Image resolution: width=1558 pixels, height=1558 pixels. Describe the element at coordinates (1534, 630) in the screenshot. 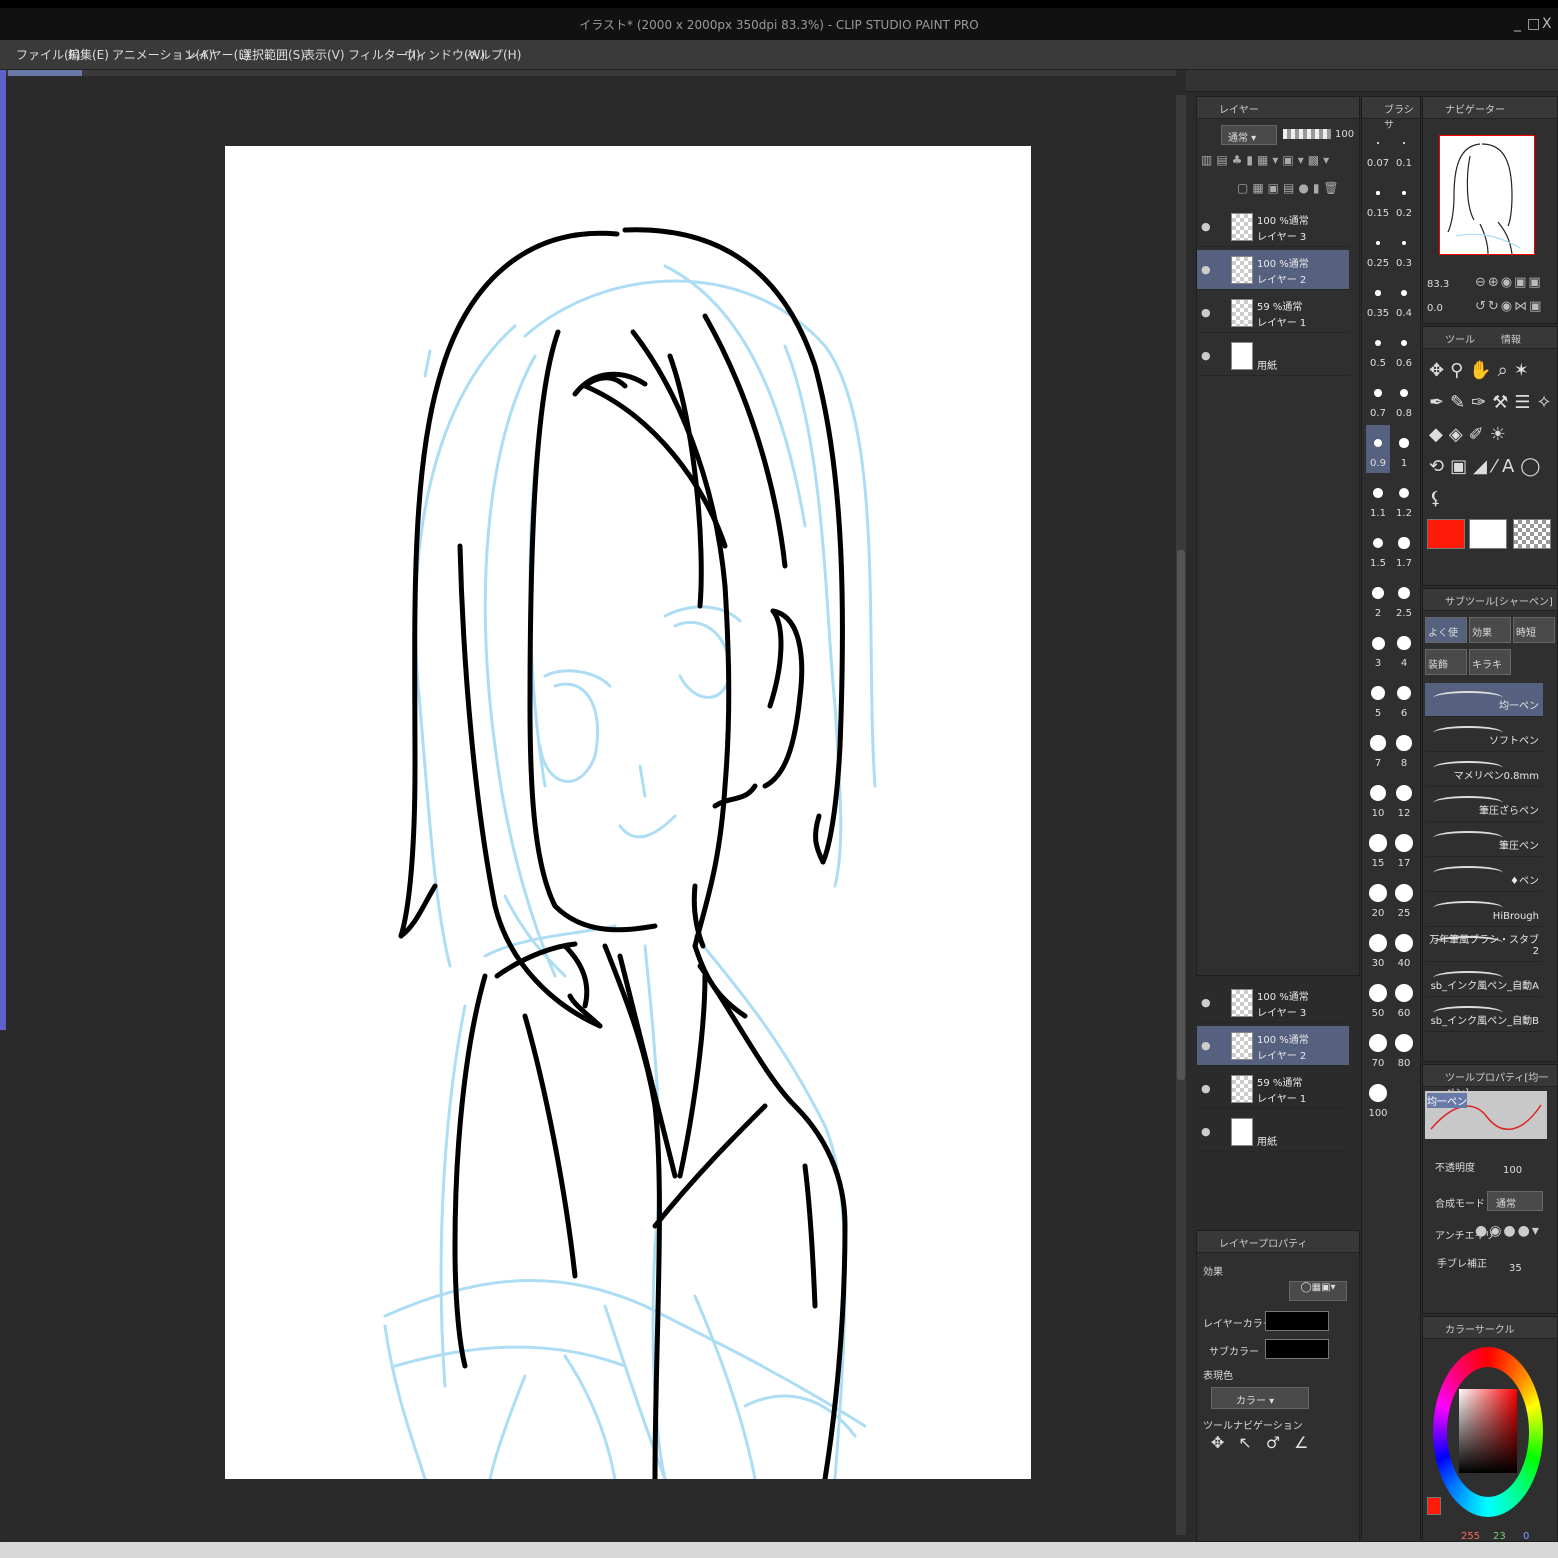

I see `sub-tool-tab: 時短` at that location.